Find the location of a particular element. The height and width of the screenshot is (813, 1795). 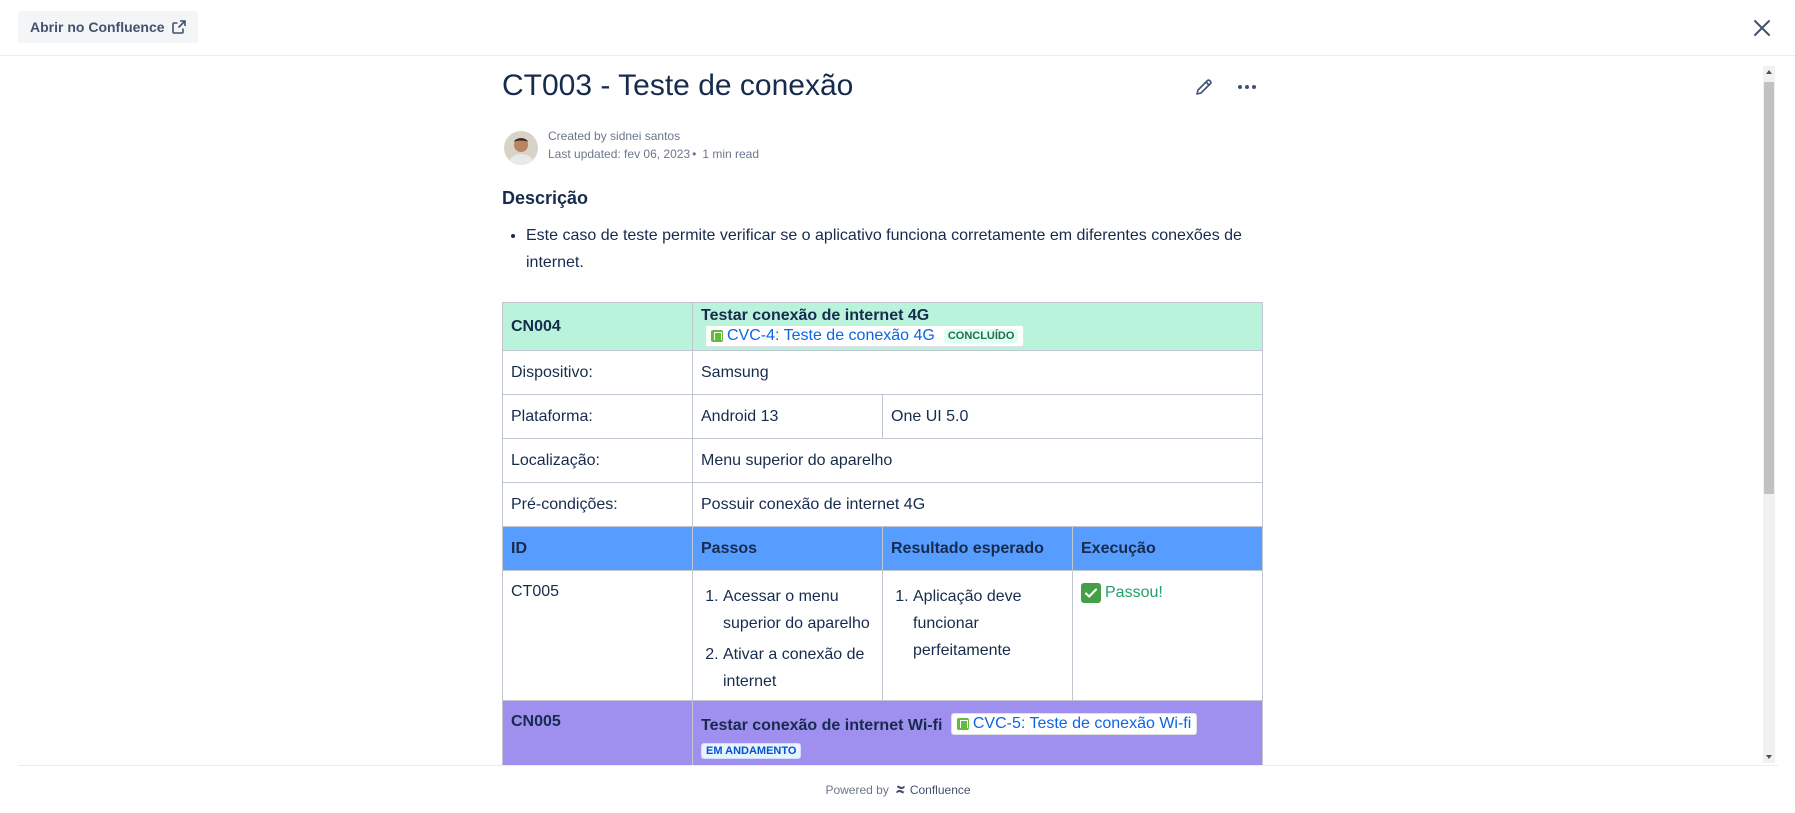

column-header-expected: Resultado esperado is located at coordinates (977, 548).